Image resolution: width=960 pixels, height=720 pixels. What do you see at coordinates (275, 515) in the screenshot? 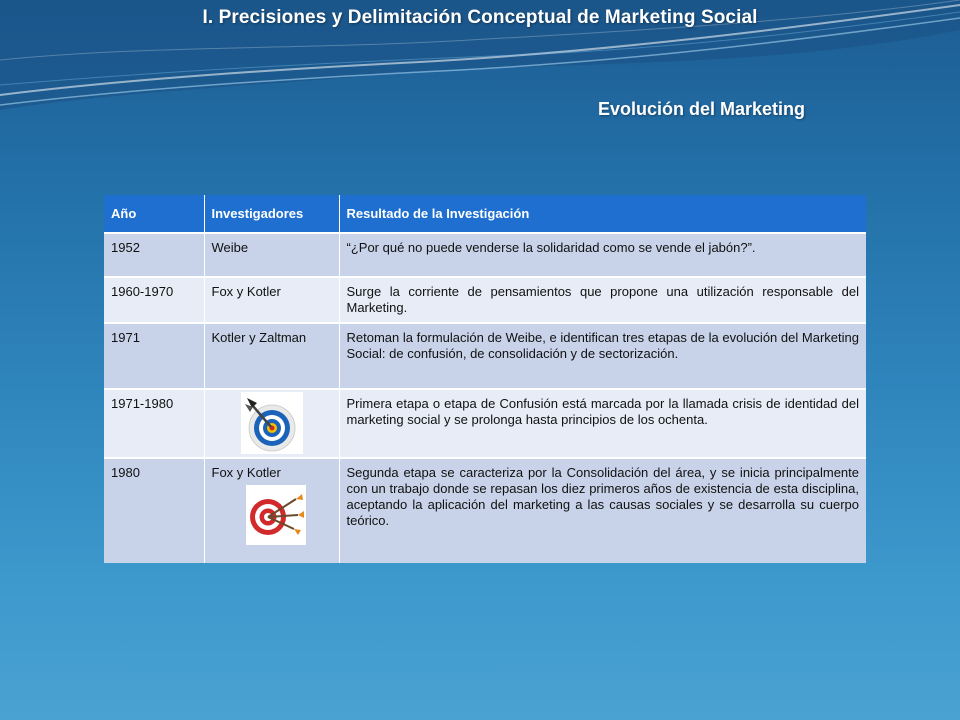
I see `target-arrows-red-icon` at bounding box center [275, 515].